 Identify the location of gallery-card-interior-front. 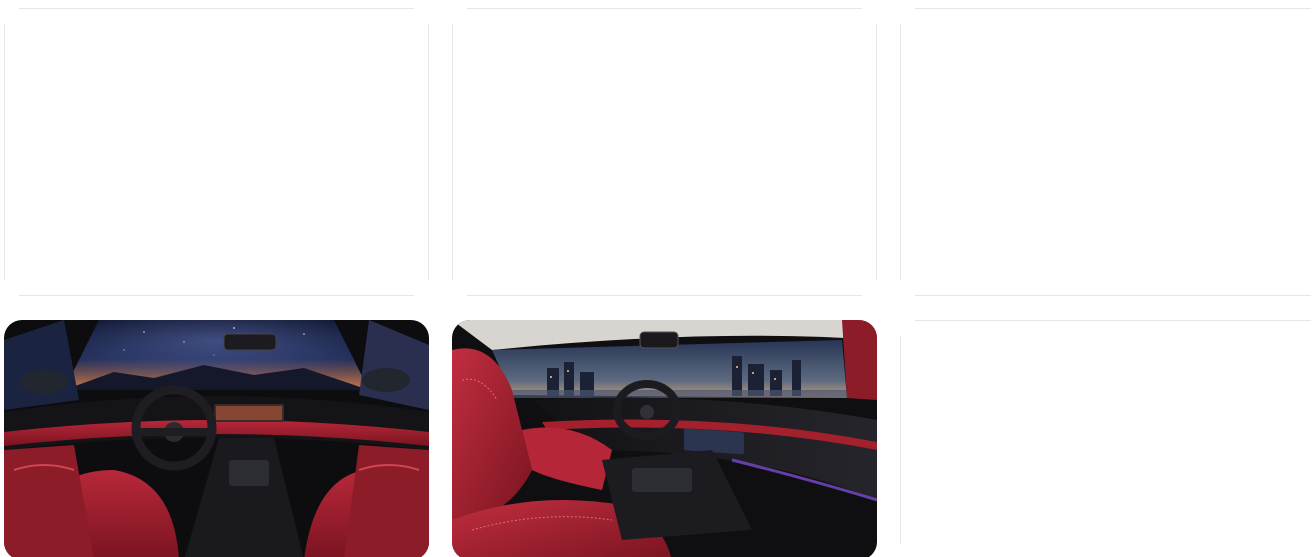
(216, 438).